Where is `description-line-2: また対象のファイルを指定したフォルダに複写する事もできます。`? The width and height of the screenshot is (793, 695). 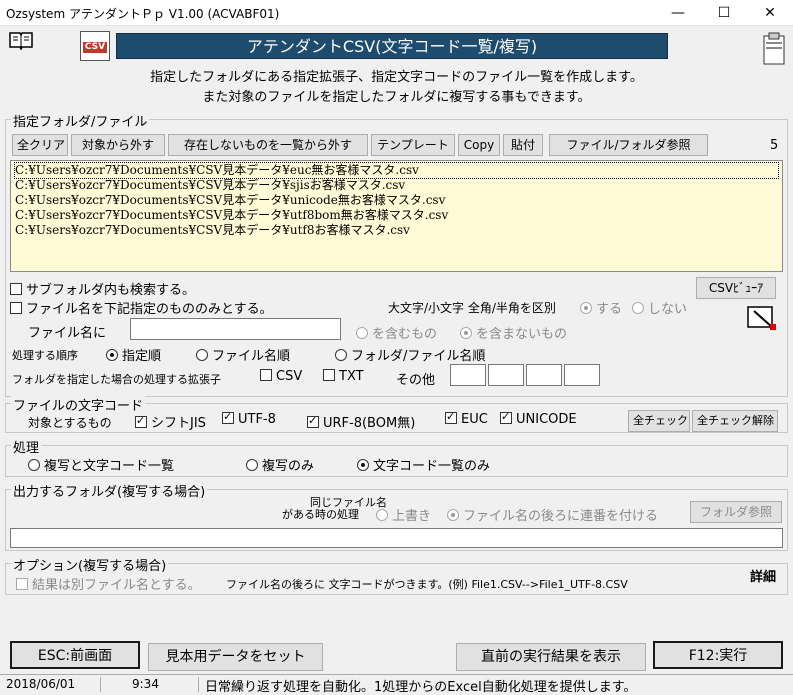
description-line-2: また対象のファイルを指定したフォルダに複写する事もできます。 is located at coordinates (396, 97).